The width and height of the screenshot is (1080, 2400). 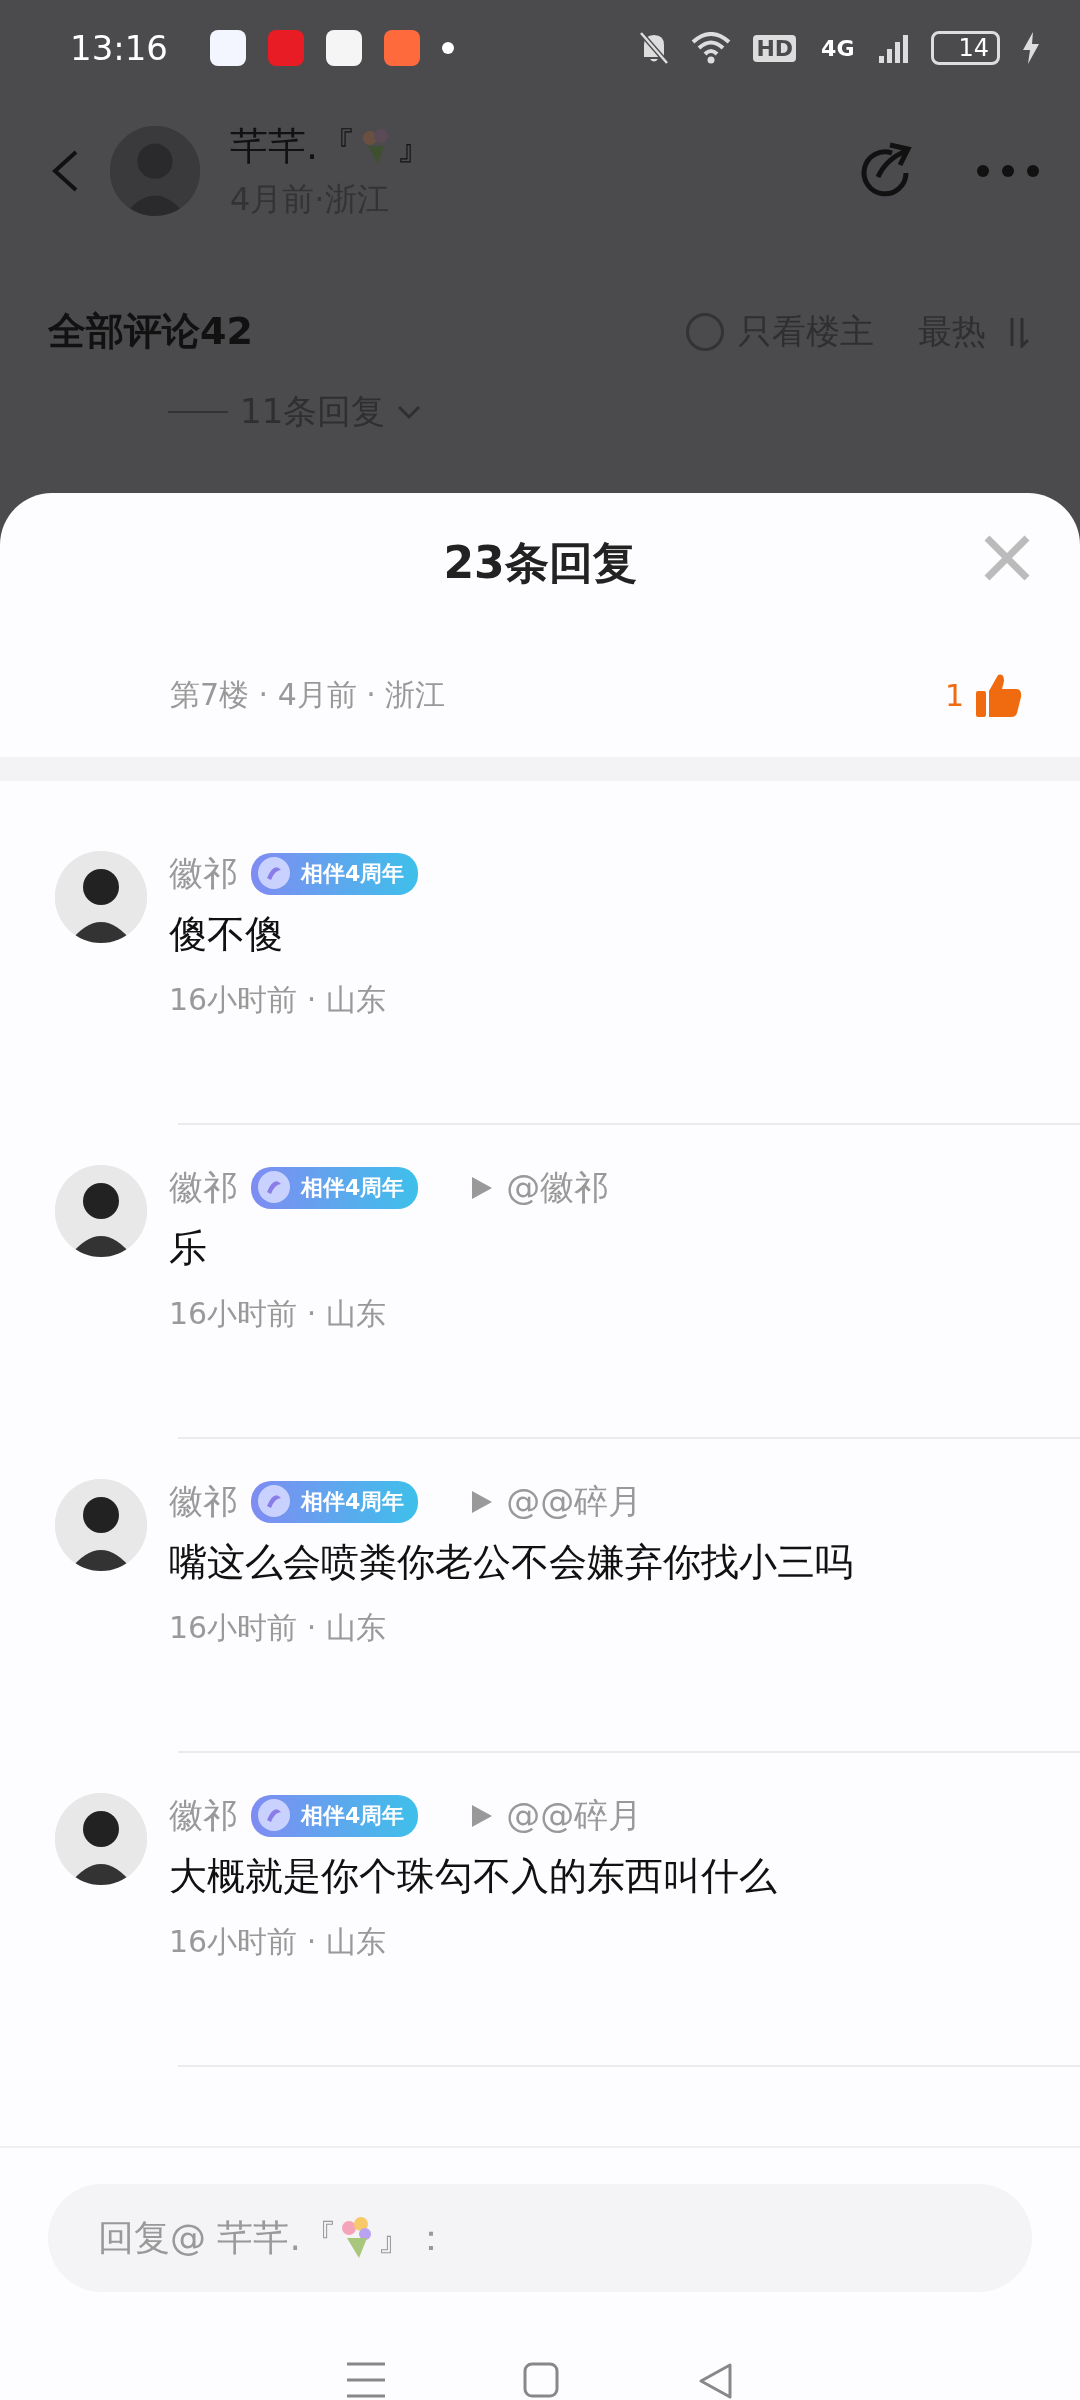 What do you see at coordinates (308, 694) in the screenshot?
I see `floor-meta: 第7楼 · 4月前 · 浙江` at bounding box center [308, 694].